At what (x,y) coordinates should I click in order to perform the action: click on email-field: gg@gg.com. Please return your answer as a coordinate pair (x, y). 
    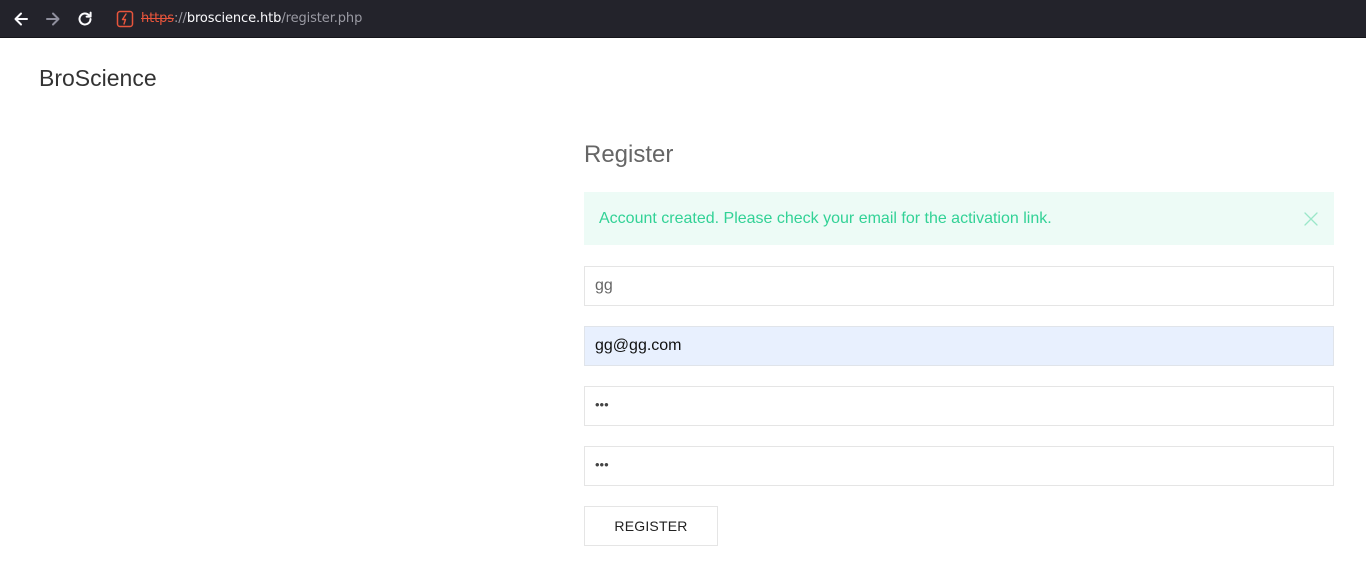
    Looking at the image, I should click on (959, 346).